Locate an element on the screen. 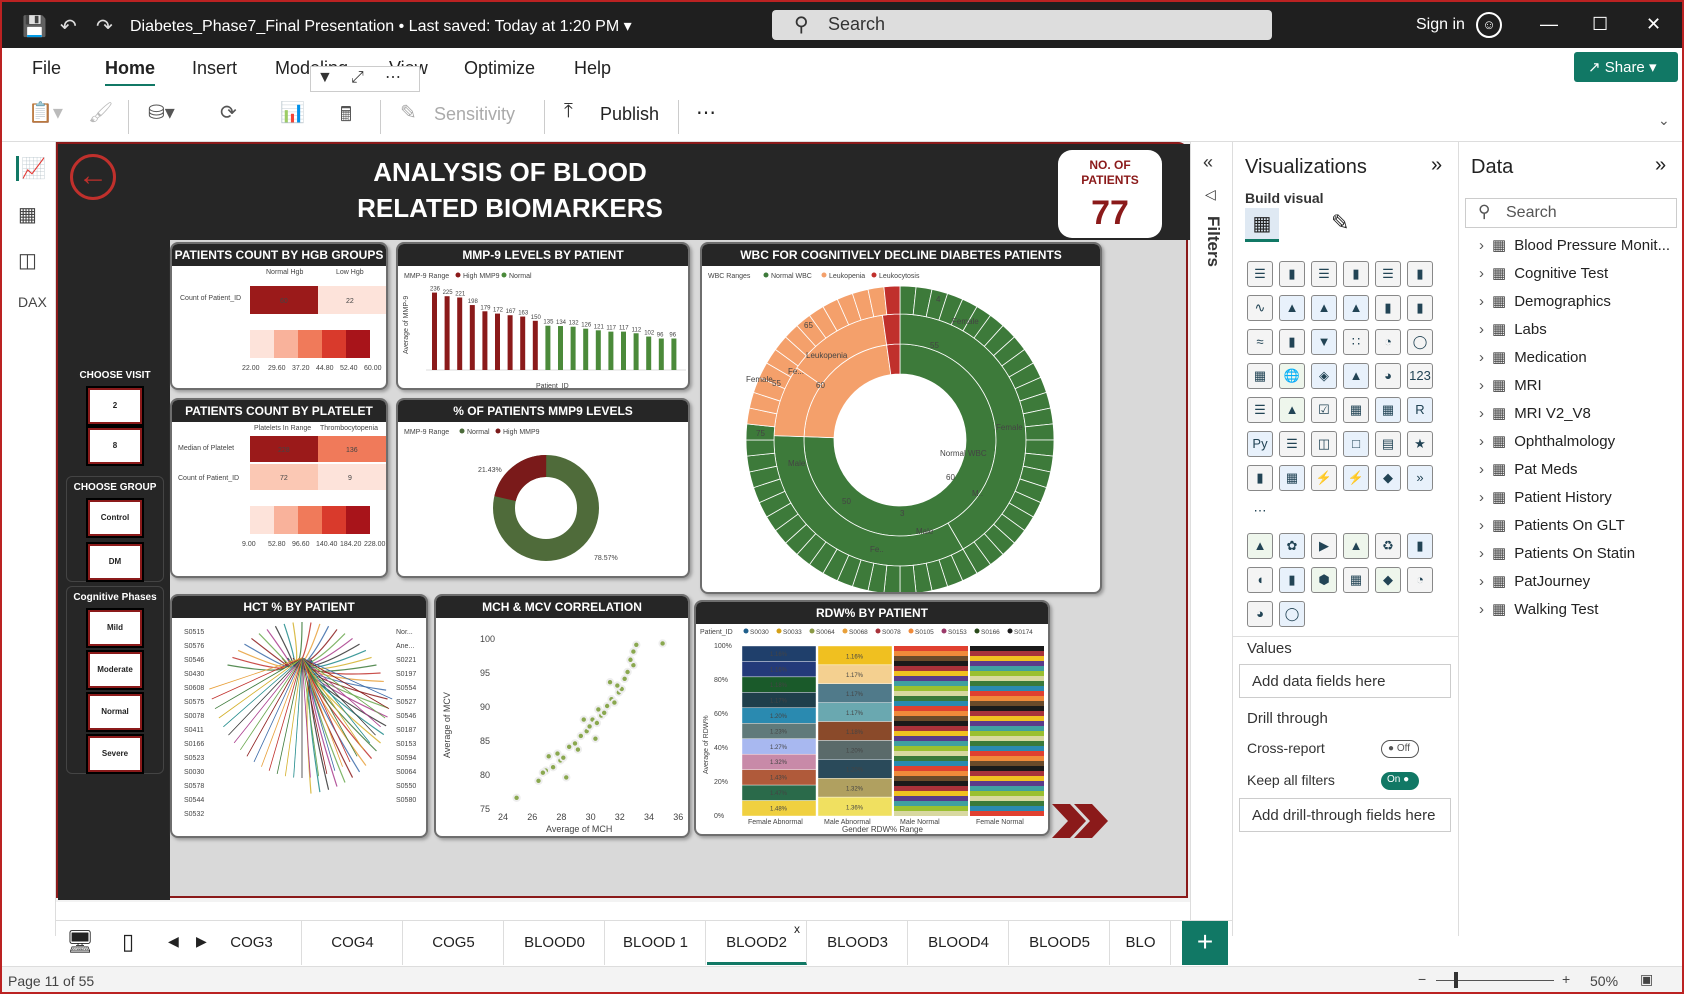 This screenshot has width=1684, height=994. stacked-column-icon: ▮ is located at coordinates (1292, 274).